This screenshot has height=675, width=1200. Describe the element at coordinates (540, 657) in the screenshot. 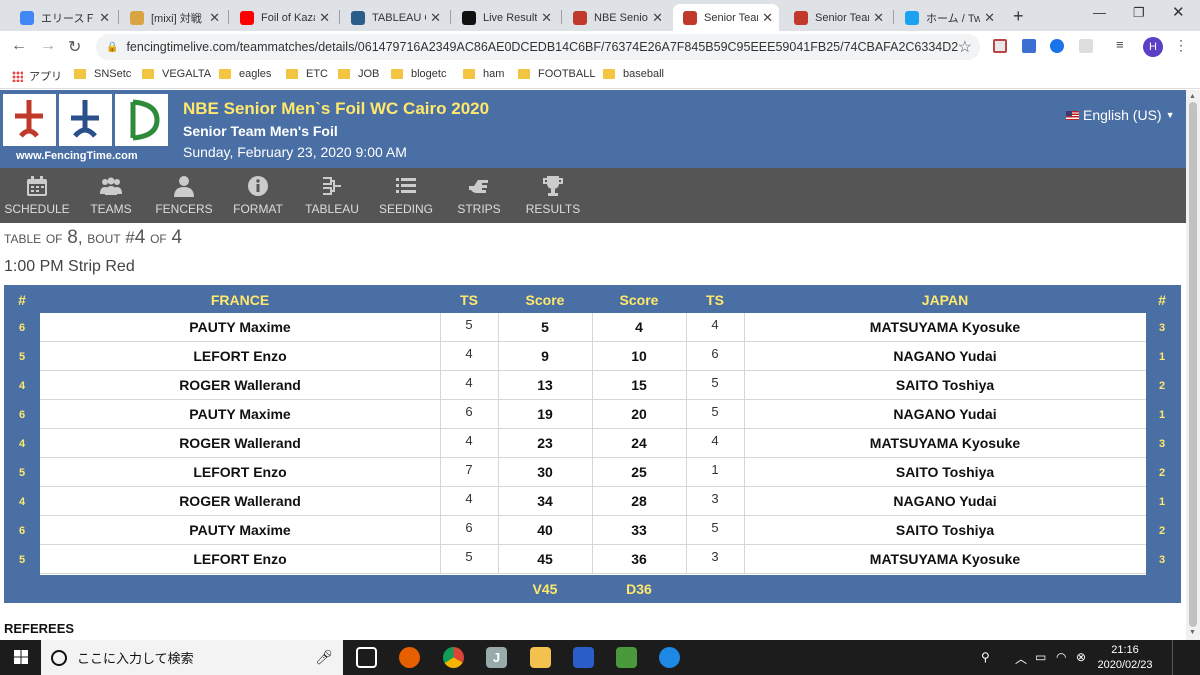

I see `file-explorer-icon` at that location.